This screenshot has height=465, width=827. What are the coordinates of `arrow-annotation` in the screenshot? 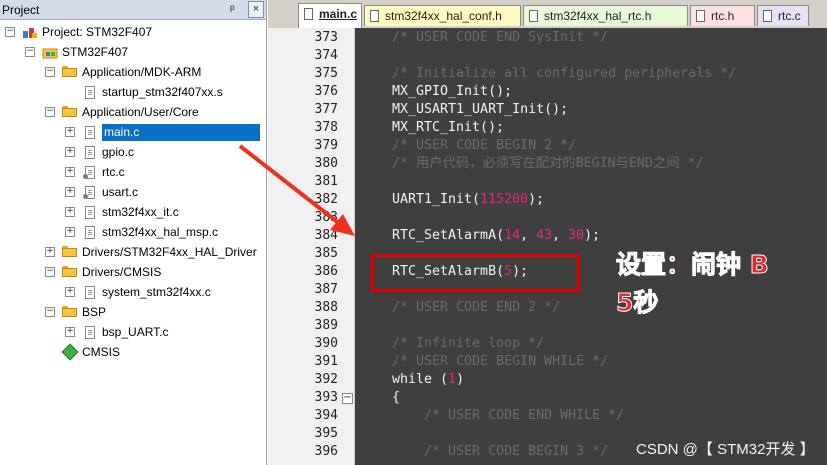 It's located at (296, 190).